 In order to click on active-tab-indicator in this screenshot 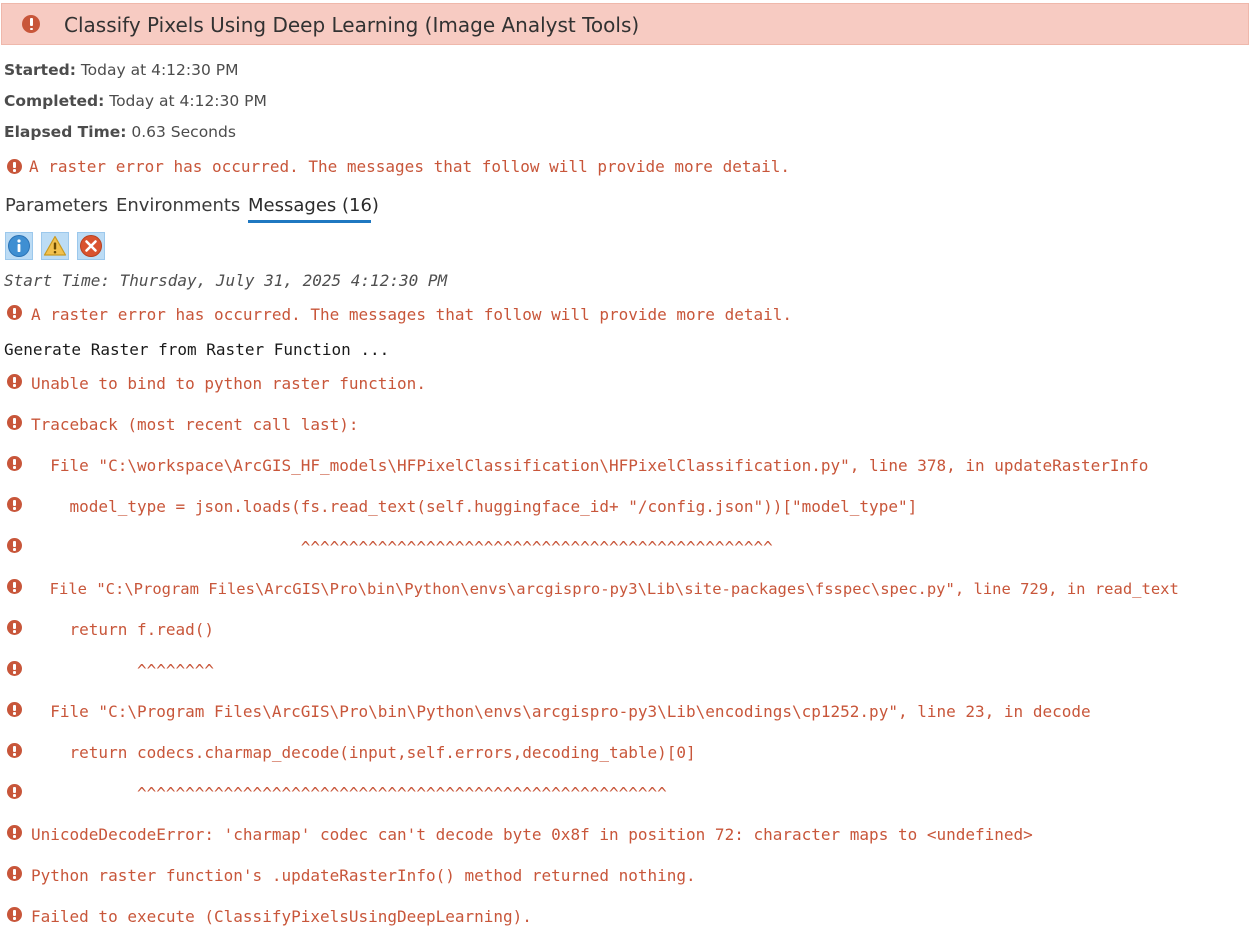, I will do `click(309, 221)`.